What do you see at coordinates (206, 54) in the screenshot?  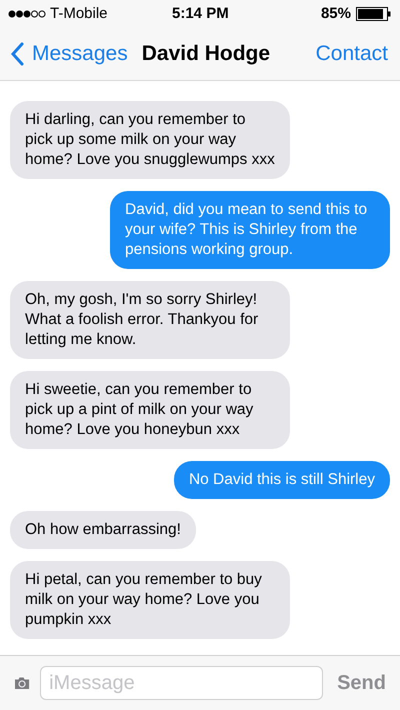 I see `conversation-title: David Hodge` at bounding box center [206, 54].